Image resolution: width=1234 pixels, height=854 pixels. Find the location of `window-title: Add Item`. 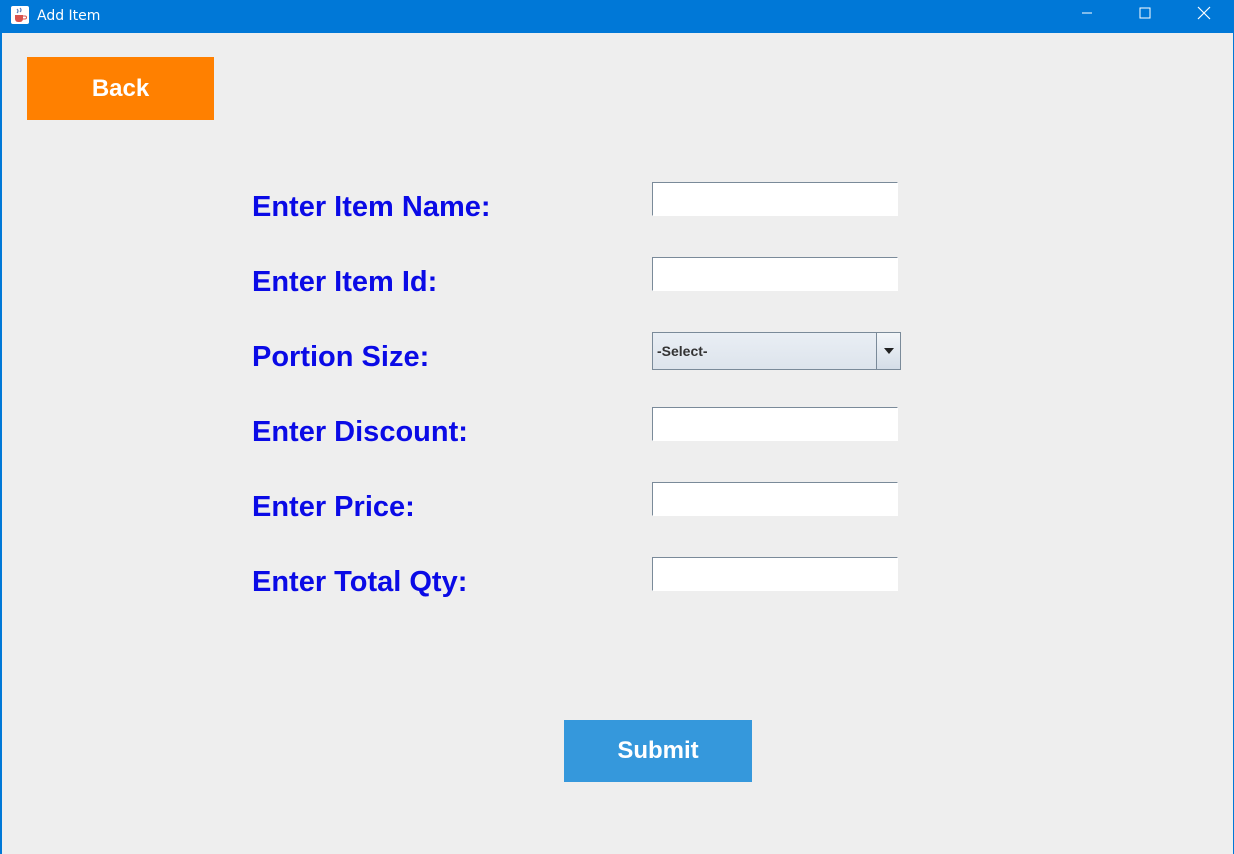

window-title: Add Item is located at coordinates (69, 16).